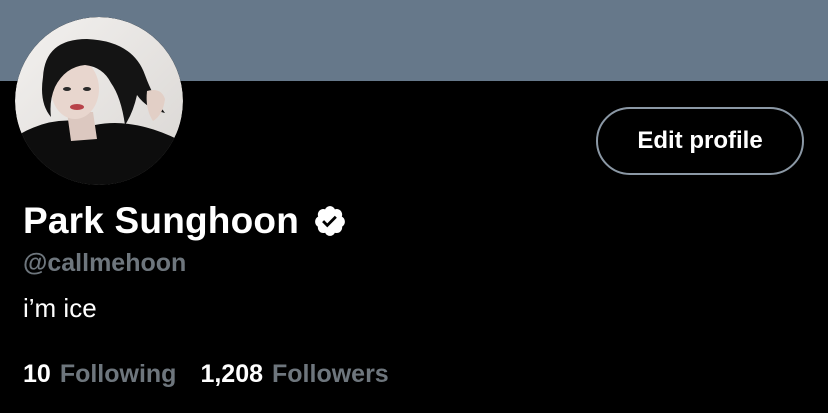  I want to click on following-link: 10 Following, so click(99, 374).